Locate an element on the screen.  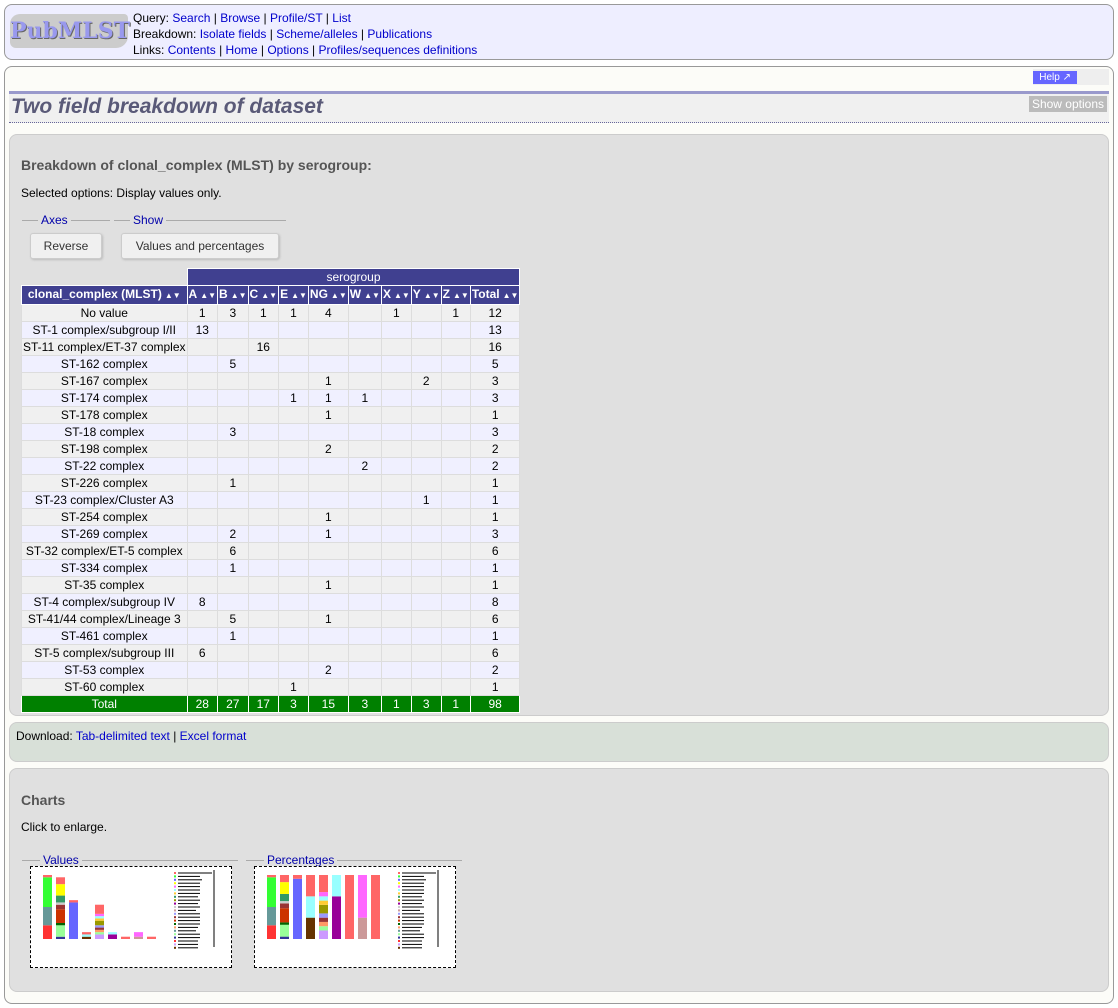
table-row: ST-178 complex 1 1 is located at coordinates (271, 415).